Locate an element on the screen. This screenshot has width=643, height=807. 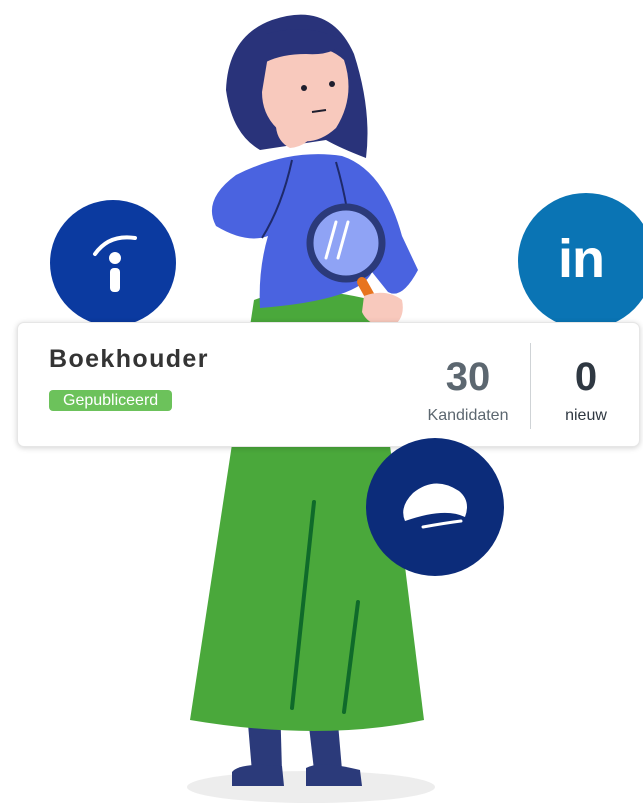
right-shoe is located at coordinates (334, 775).